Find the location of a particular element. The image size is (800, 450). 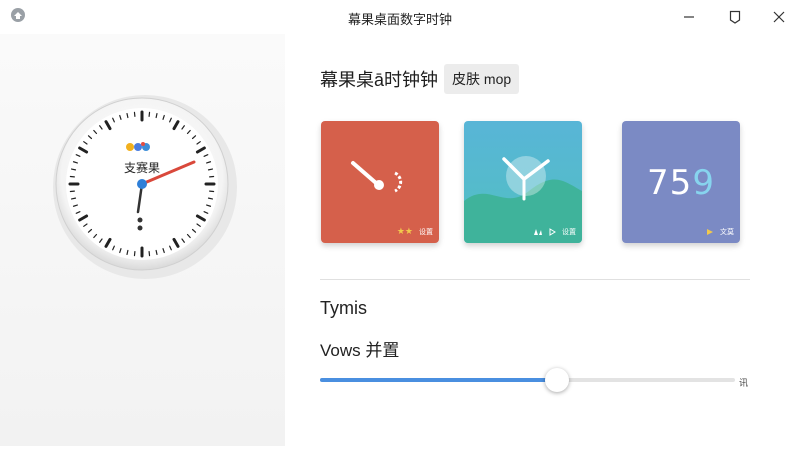

analog-clock: 支赛果 is located at coordinates (145, 187).